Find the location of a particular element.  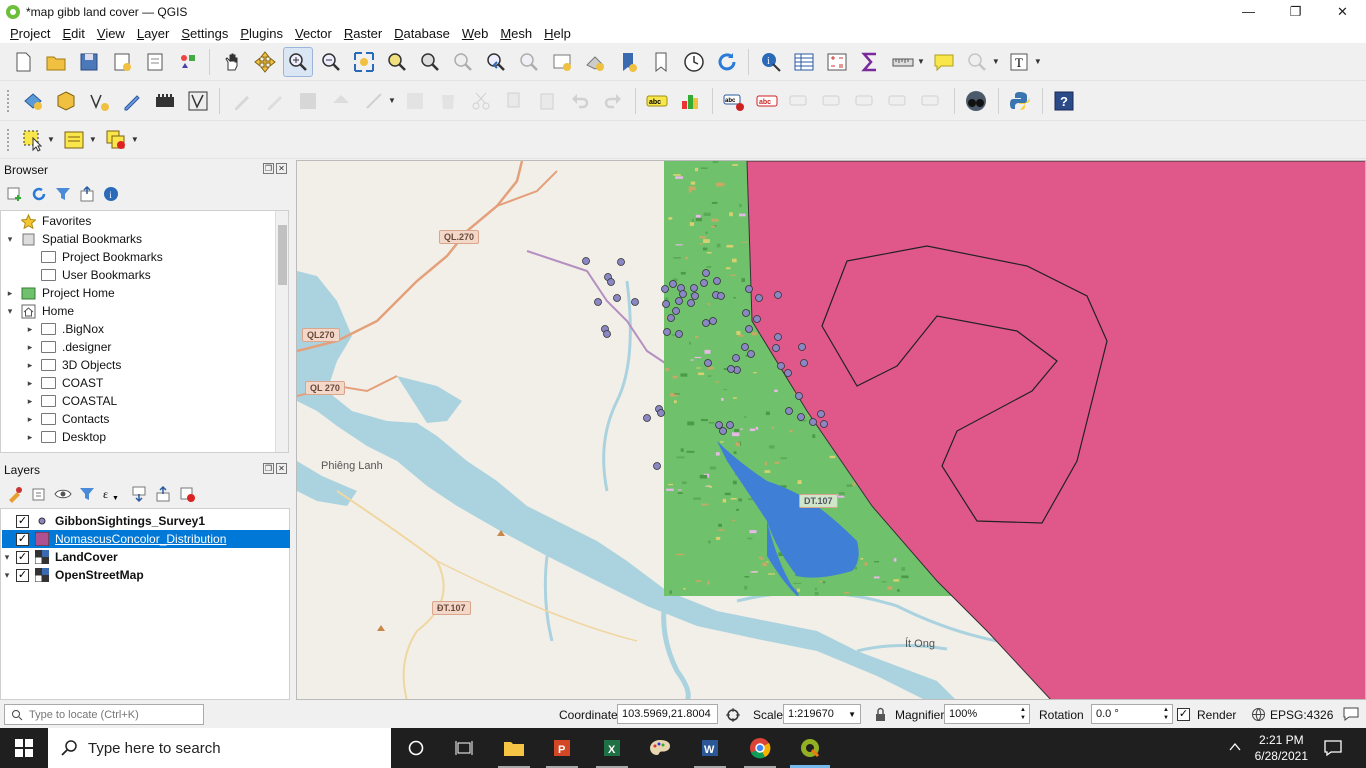

lock-scale-icon is located at coordinates (880, 714).